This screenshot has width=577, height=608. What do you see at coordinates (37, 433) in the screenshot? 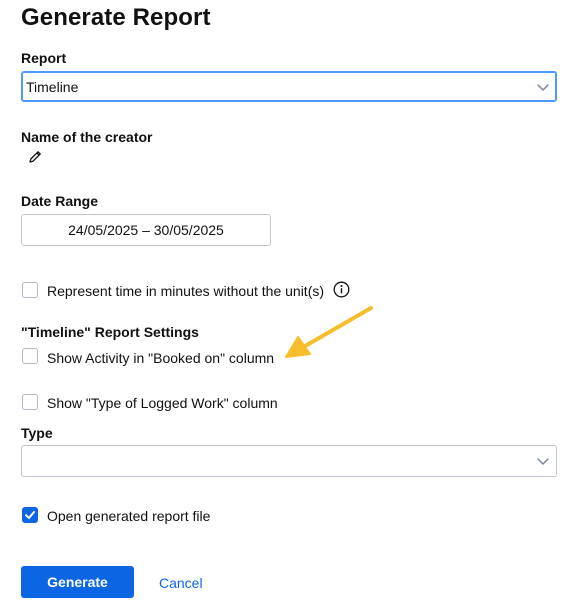
I see `type-label: Type` at bounding box center [37, 433].